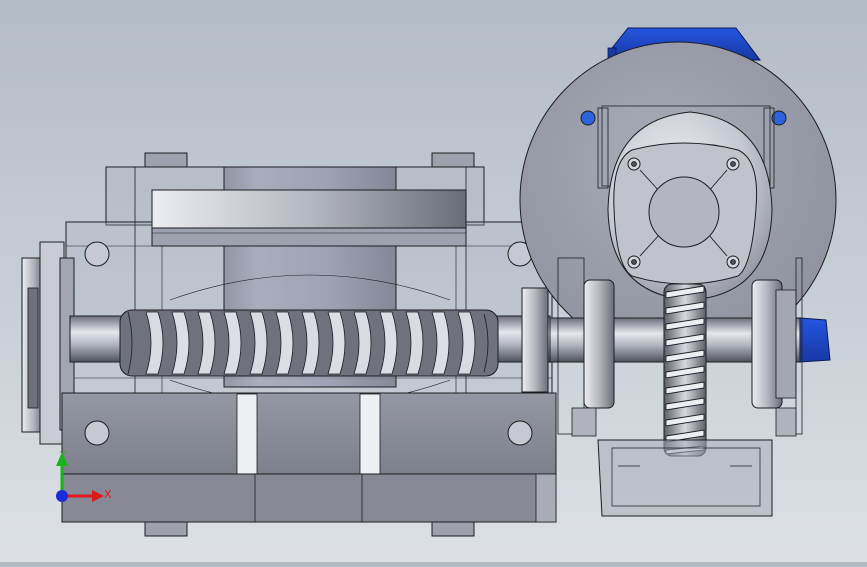  Describe the element at coordinates (309, 434) in the screenshot. I see `housing-base-block` at that location.